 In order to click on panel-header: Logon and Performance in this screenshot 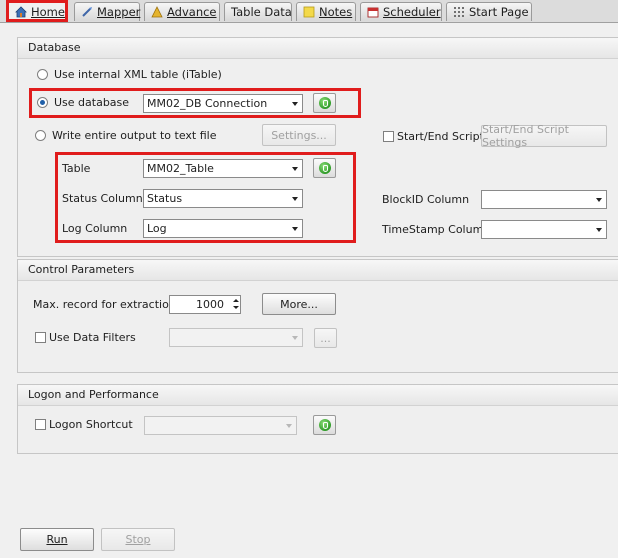, I will do `click(318, 395)`.